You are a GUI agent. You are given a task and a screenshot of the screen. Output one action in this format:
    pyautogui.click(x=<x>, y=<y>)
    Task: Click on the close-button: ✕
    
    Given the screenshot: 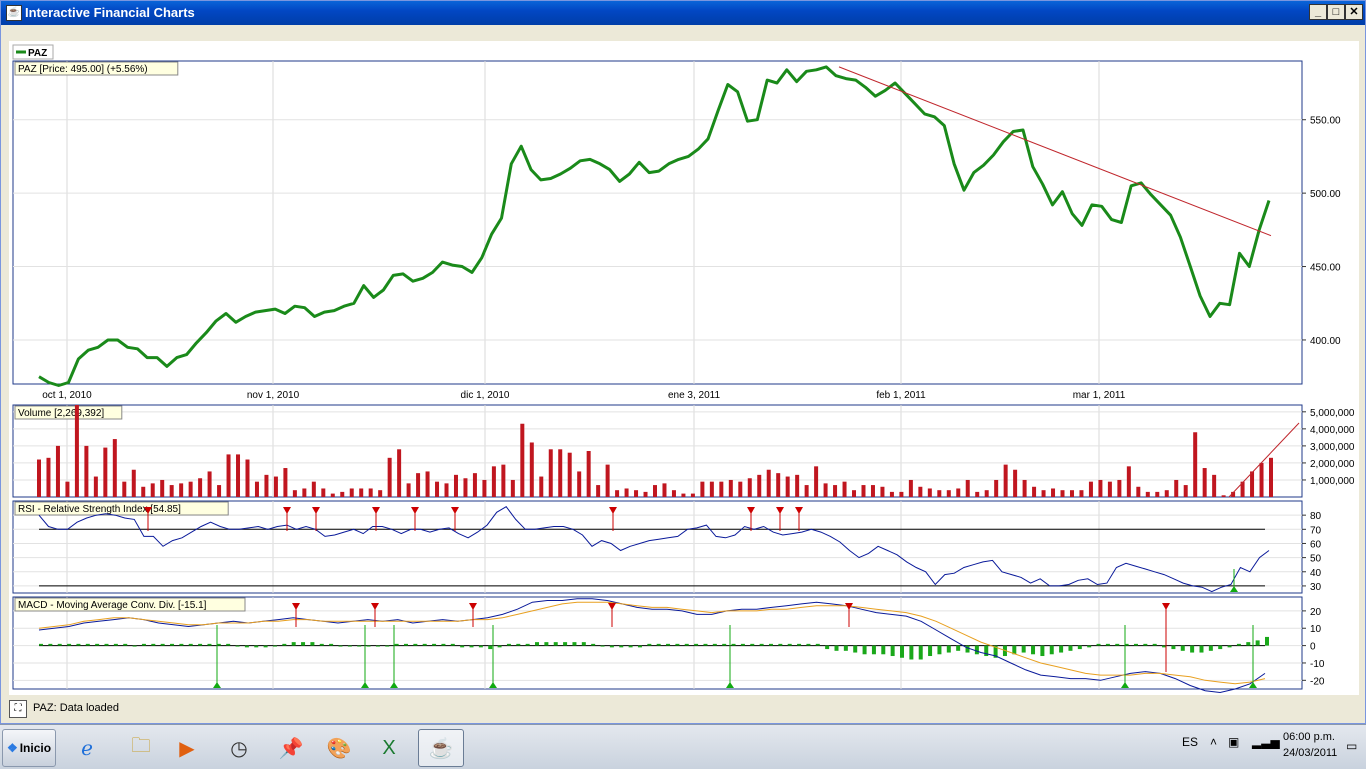 What is the action you would take?
    pyautogui.click(x=1354, y=12)
    